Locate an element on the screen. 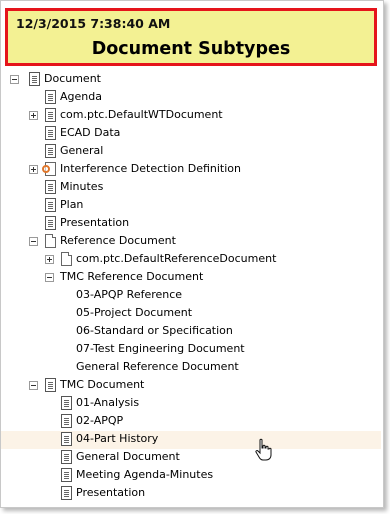  tree-node-label: General Reference Document is located at coordinates (157, 366).